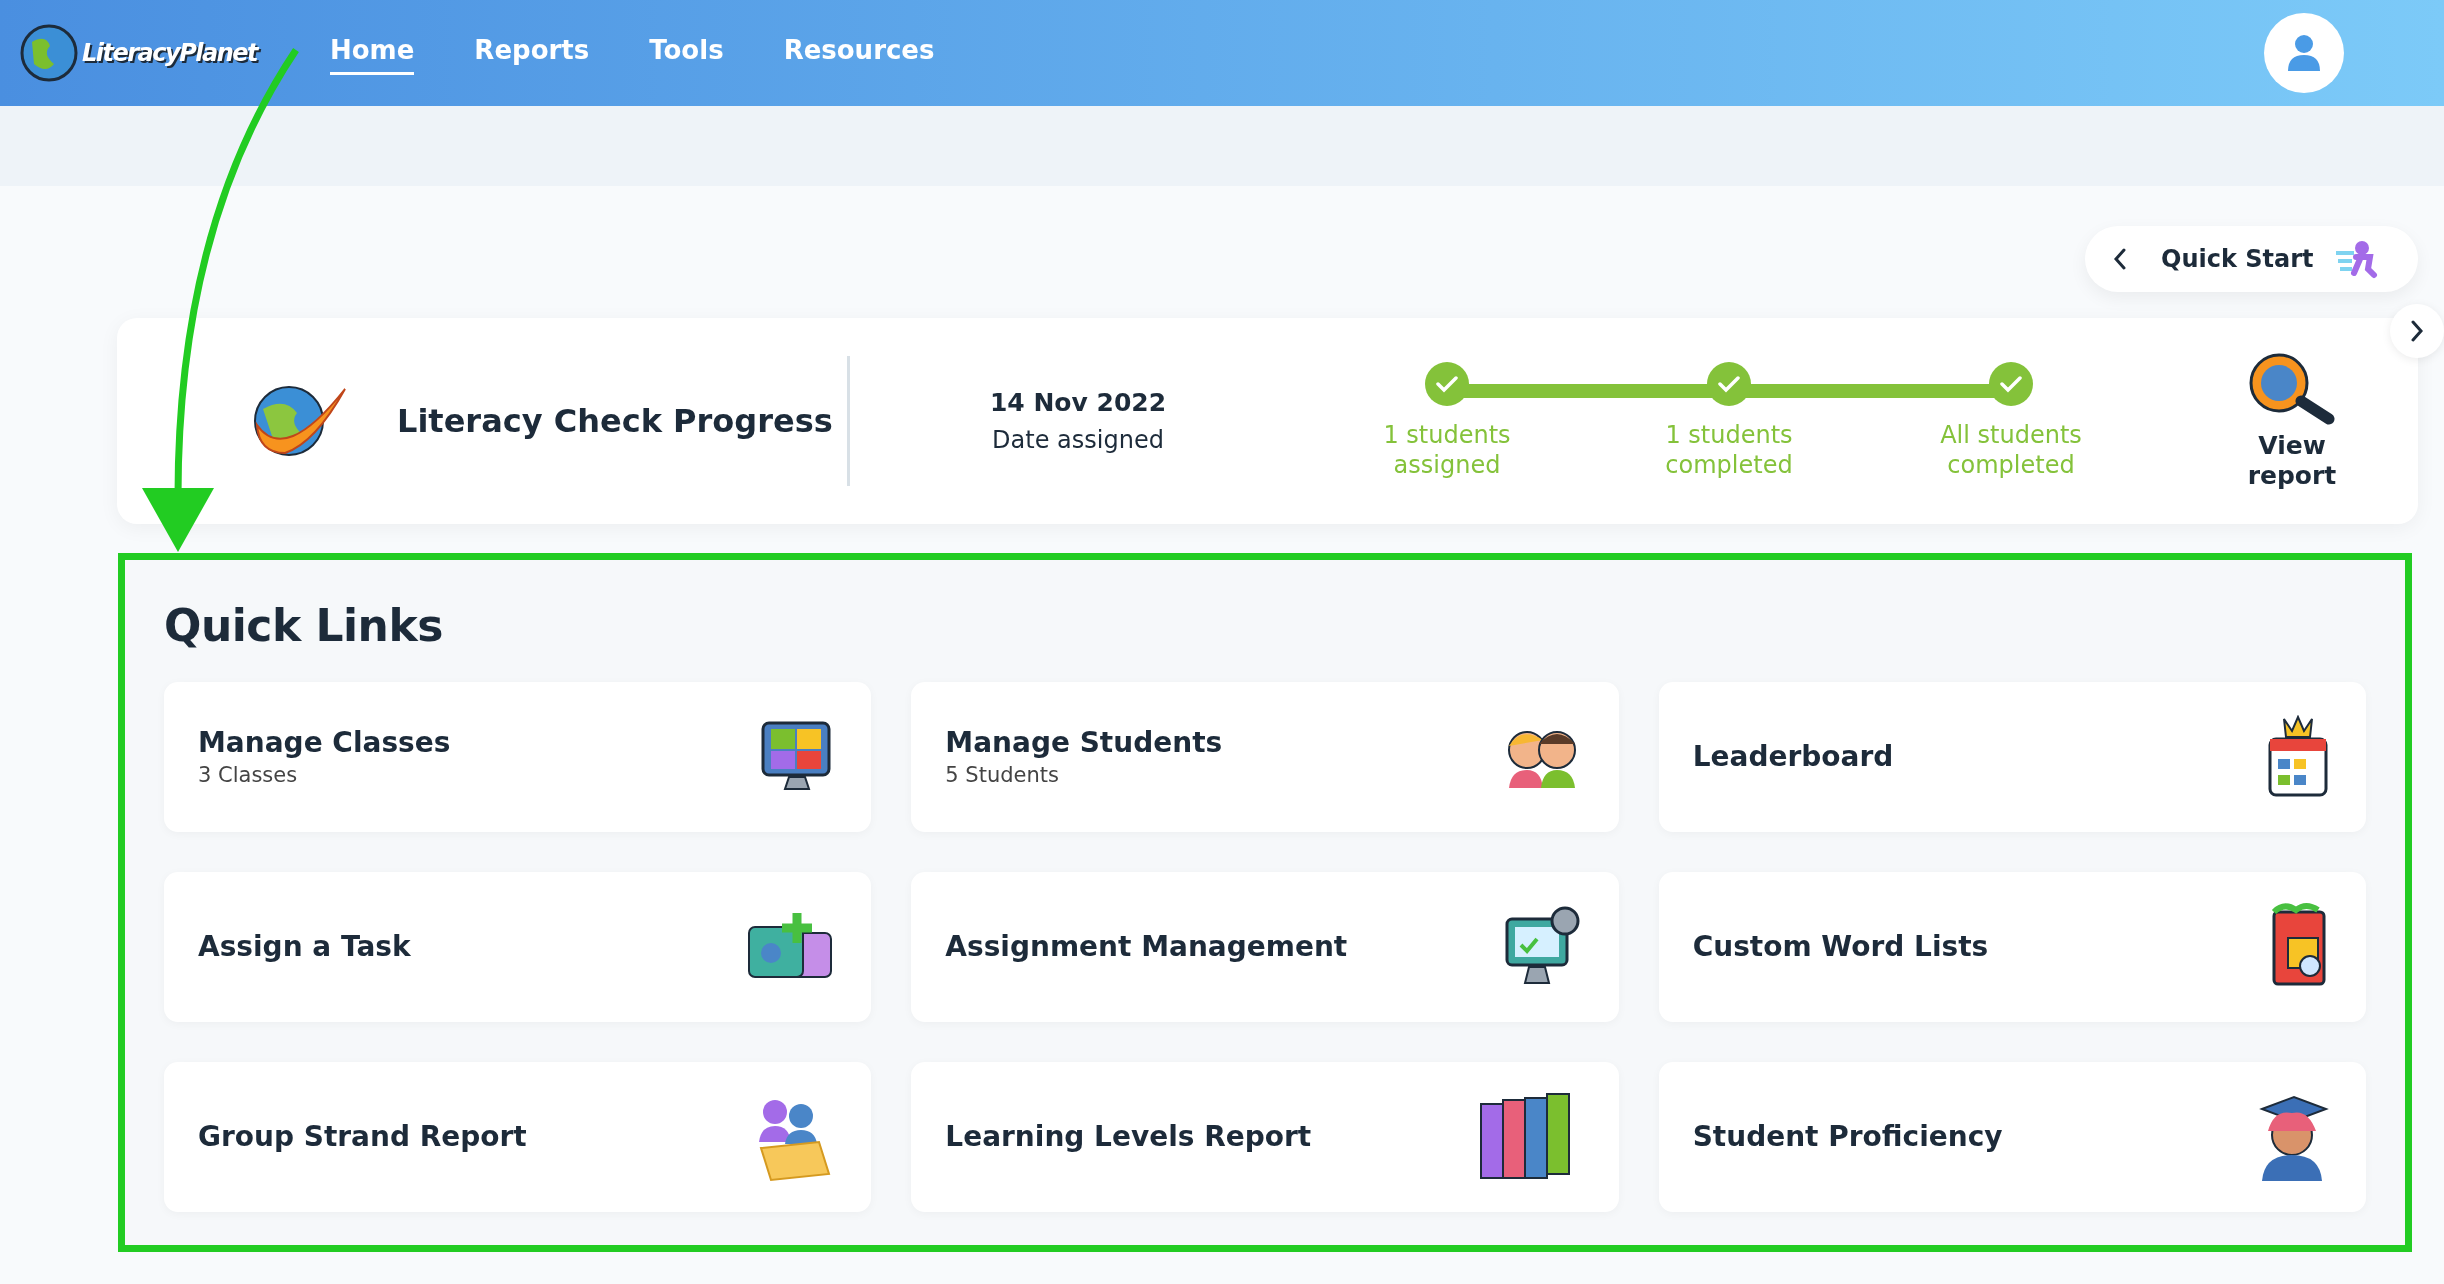 The image size is (2444, 1284). Describe the element at coordinates (1840, 947) in the screenshot. I see `card-title: Custom Word Lists` at that location.